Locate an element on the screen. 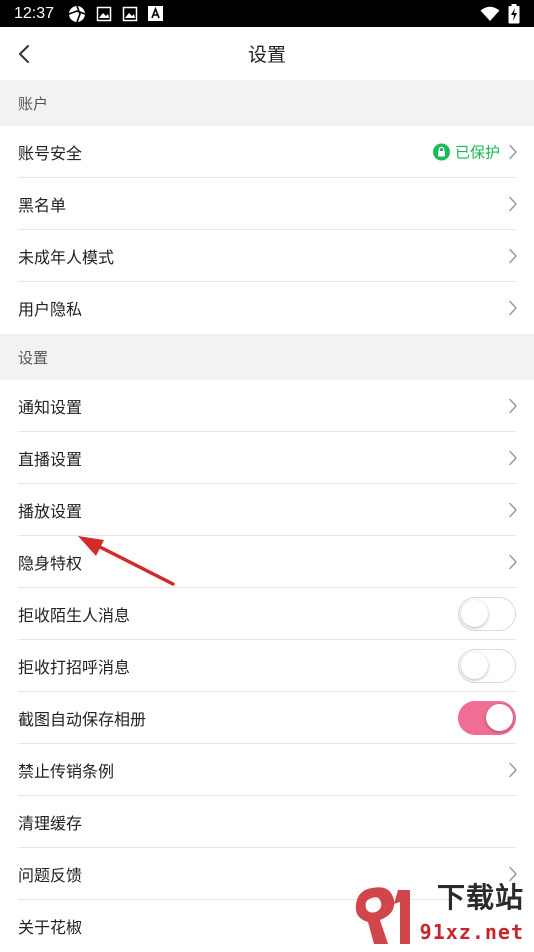 The width and height of the screenshot is (534, 952). row-label: 播放设置 is located at coordinates (50, 511).